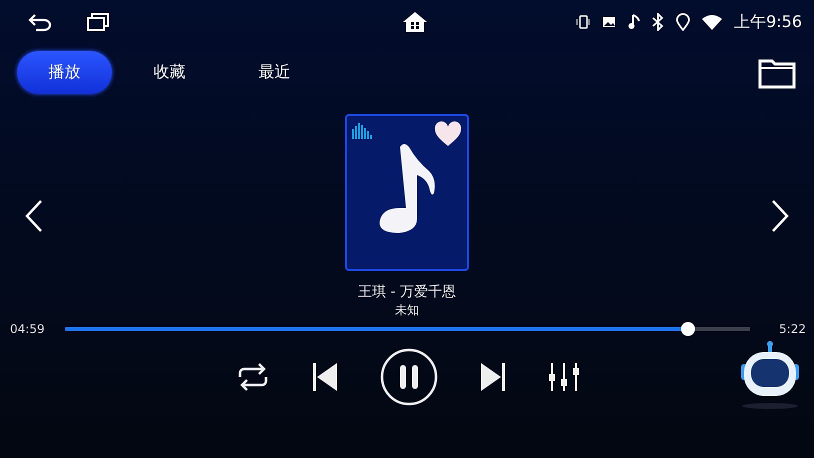 This screenshot has height=458, width=814. I want to click on phone-vibrate-icon, so click(583, 22).